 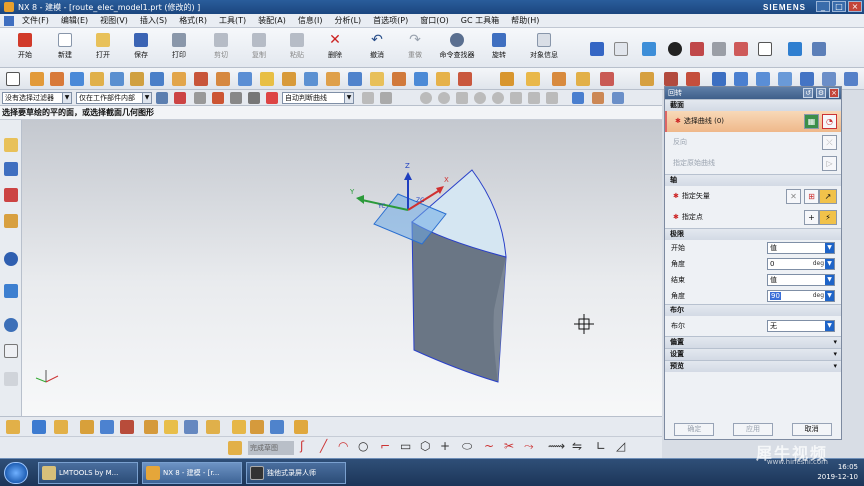 What do you see at coordinates (415, 48) in the screenshot?
I see `redo-button: ↷ 重做` at bounding box center [415, 48].